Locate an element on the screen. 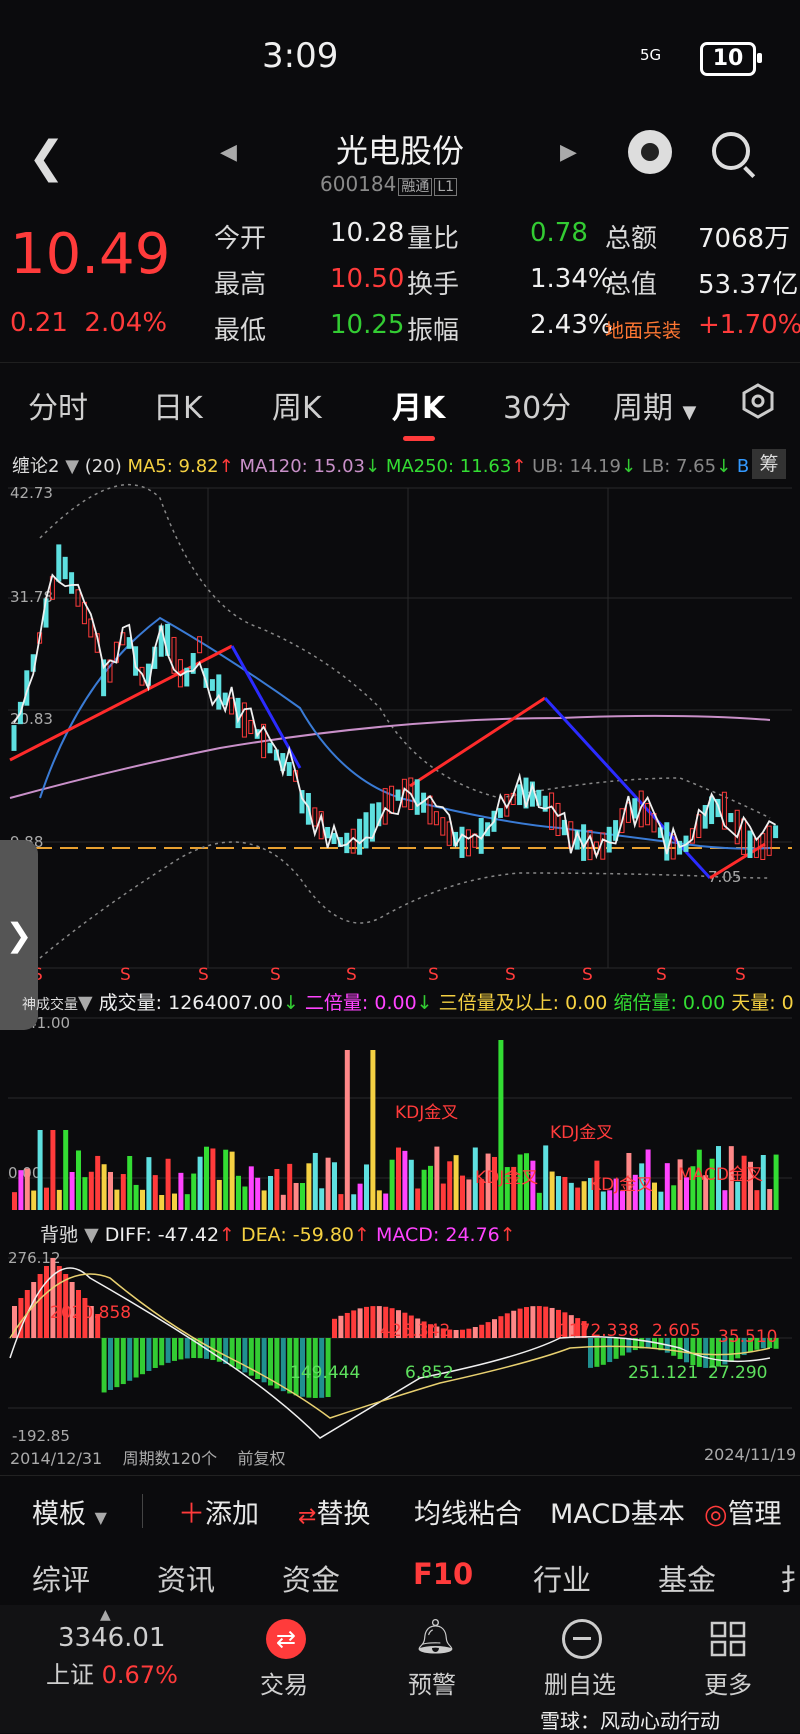 Image resolution: width=800 pixels, height=1734 pixels. info-tabs: 综评 资讯 资金 F10 行业 基金 扌 is located at coordinates (400, 1575).